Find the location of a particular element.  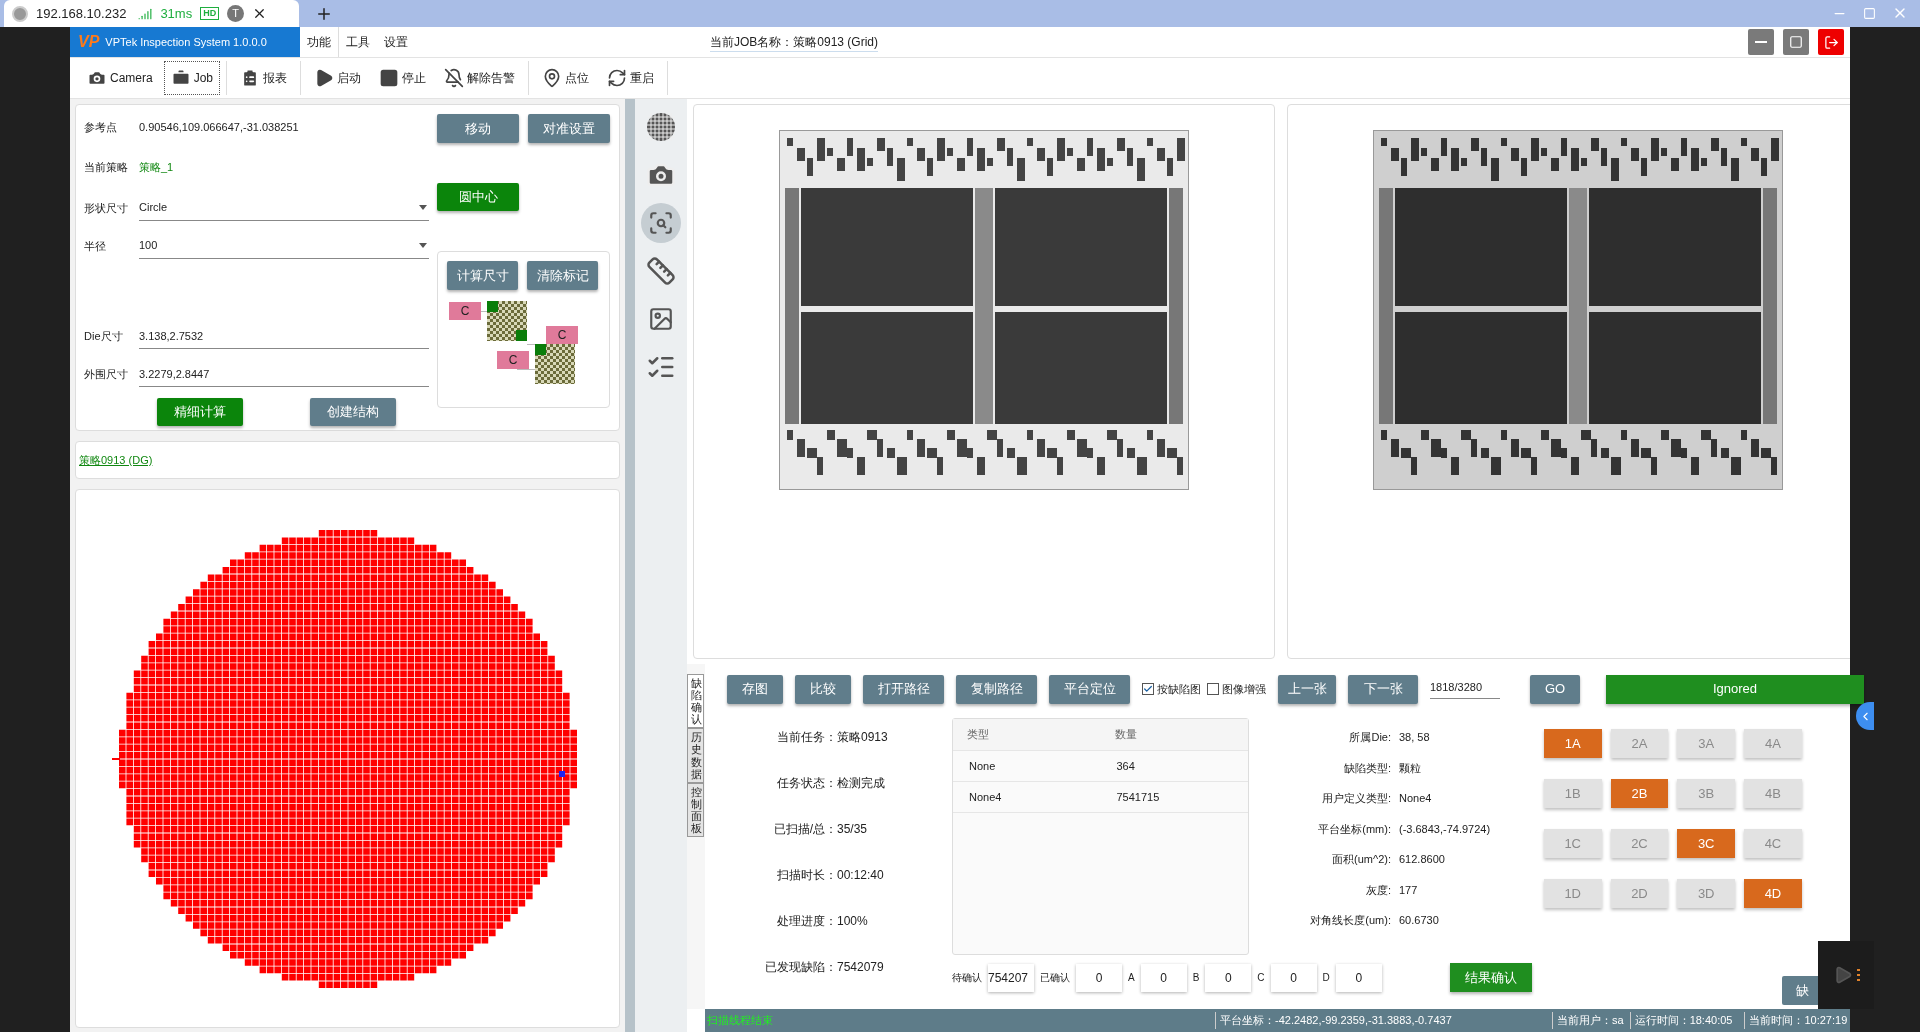

exit-button is located at coordinates (1831, 42).